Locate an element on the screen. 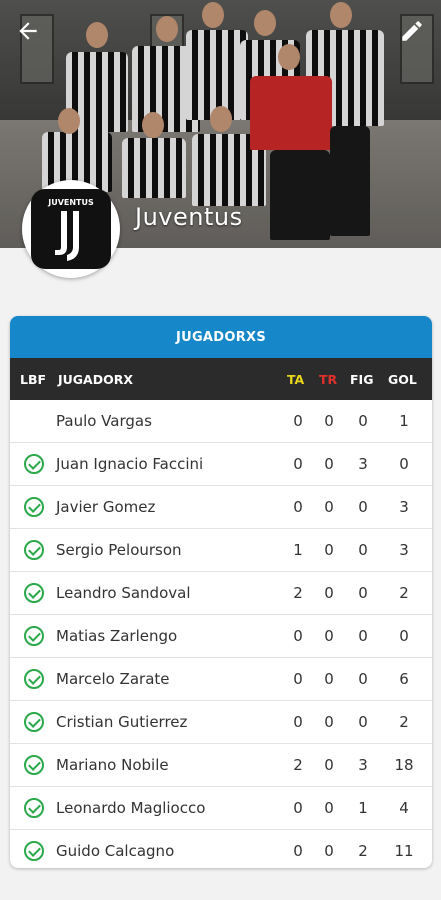 The width and height of the screenshot is (441, 900). gol-value: 6 is located at coordinates (404, 679).